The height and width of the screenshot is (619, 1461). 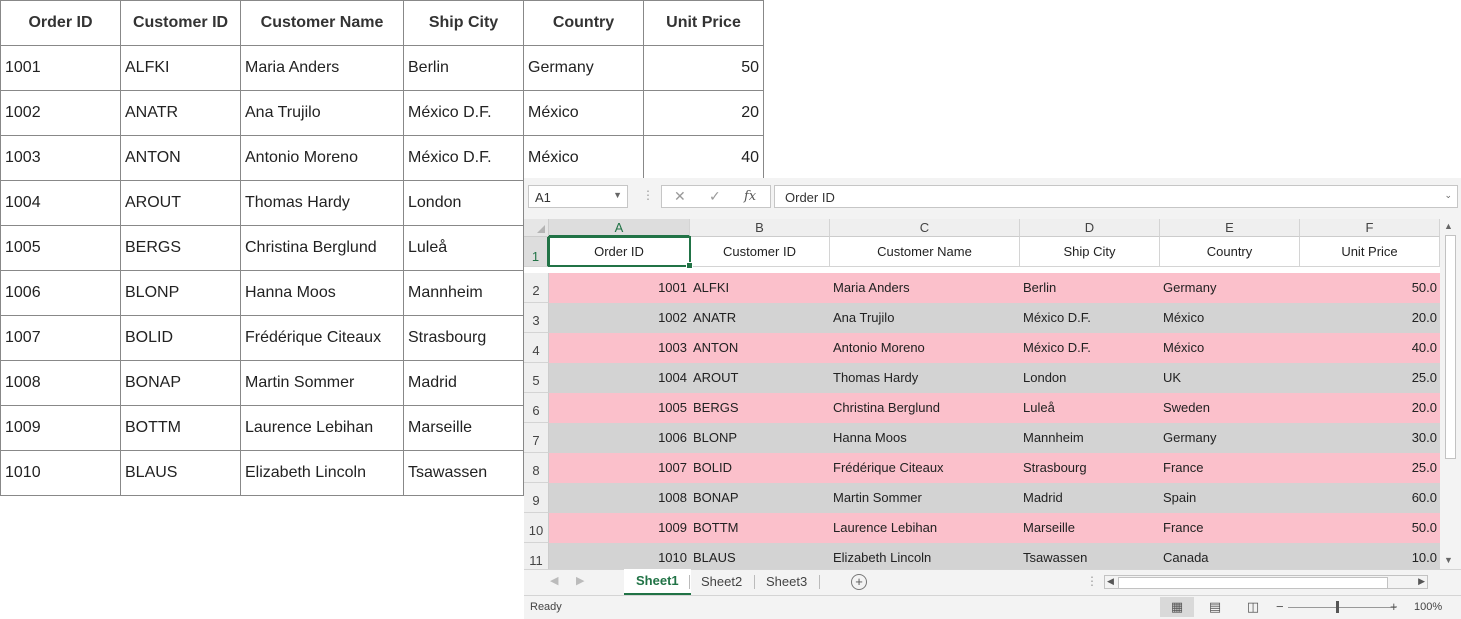 What do you see at coordinates (180, 23) in the screenshot?
I see `grid-column-header: Customer ID` at bounding box center [180, 23].